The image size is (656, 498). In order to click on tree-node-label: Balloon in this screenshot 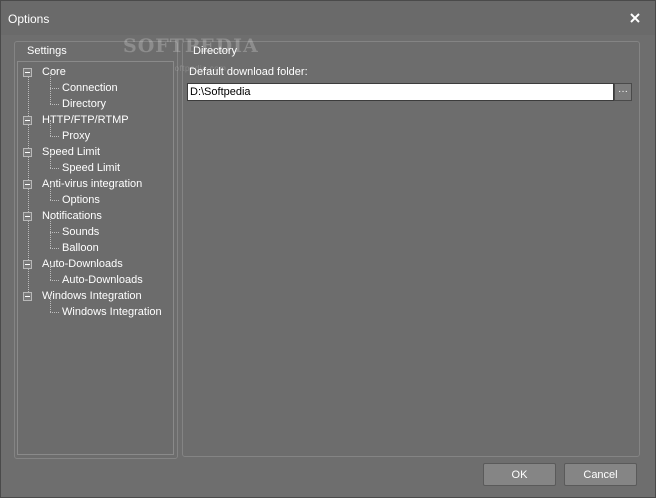, I will do `click(80, 248)`.